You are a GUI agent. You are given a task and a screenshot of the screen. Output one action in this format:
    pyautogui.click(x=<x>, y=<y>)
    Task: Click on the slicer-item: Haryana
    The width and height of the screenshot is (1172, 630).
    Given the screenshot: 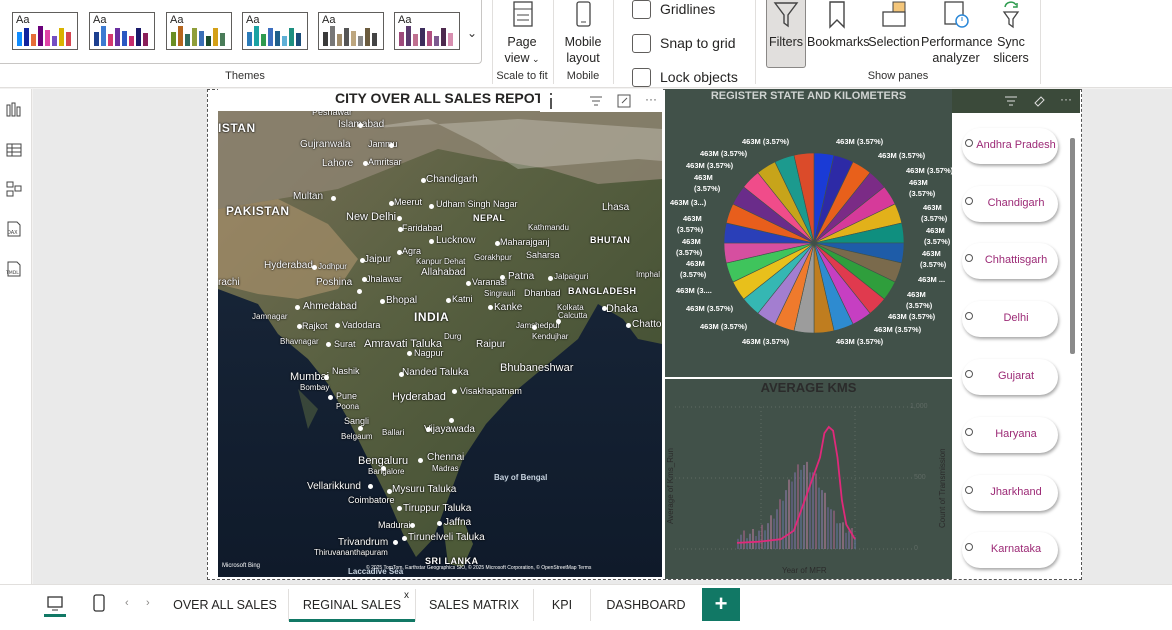 What is the action you would take?
    pyautogui.click(x=1010, y=435)
    